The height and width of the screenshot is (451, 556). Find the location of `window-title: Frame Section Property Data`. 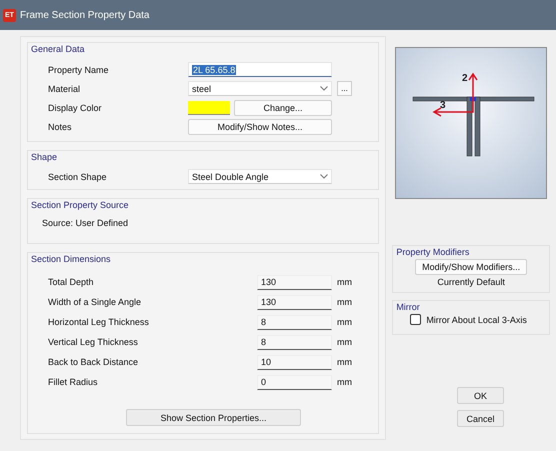

window-title: Frame Section Property Data is located at coordinates (85, 15).